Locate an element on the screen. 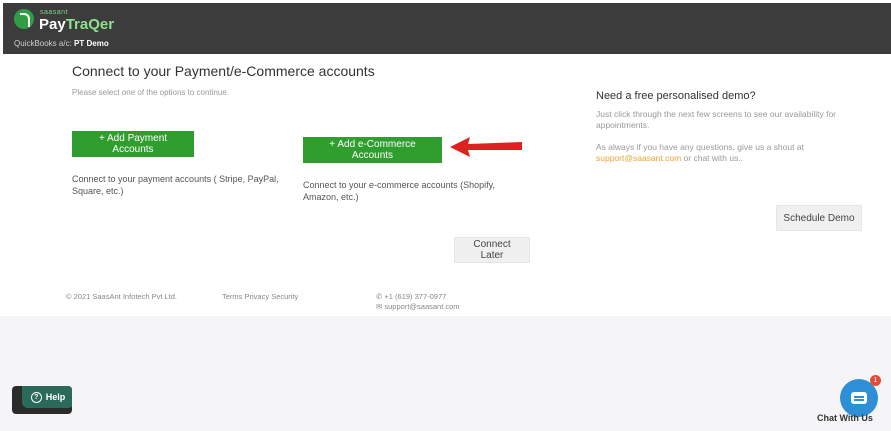 Image resolution: width=891 pixels, height=431 pixels. quickbooks-account: QuickBooks a/c: PT Demo is located at coordinates (61, 43).